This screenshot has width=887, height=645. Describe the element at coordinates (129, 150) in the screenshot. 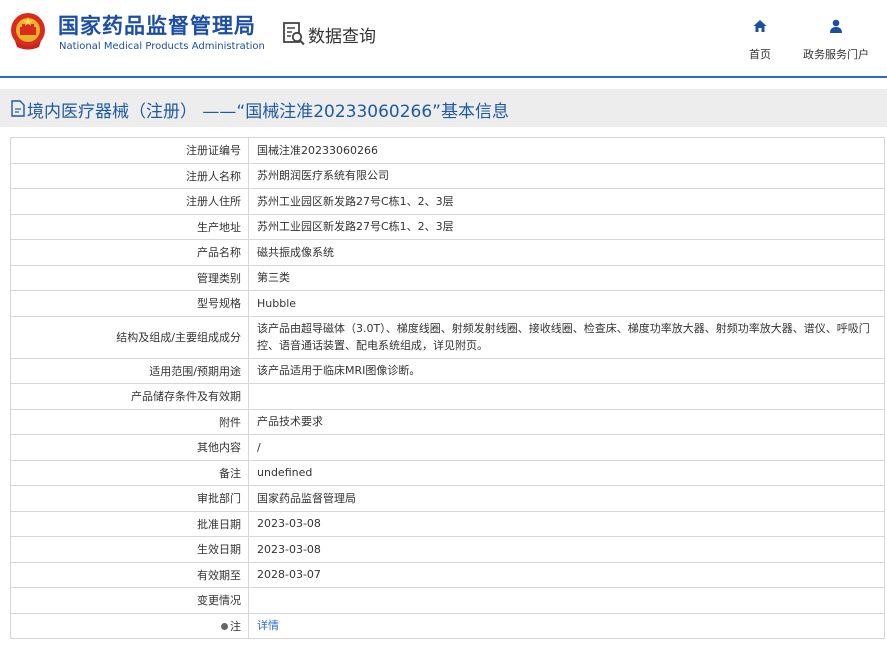

I see `field-label: 注册证编号` at that location.